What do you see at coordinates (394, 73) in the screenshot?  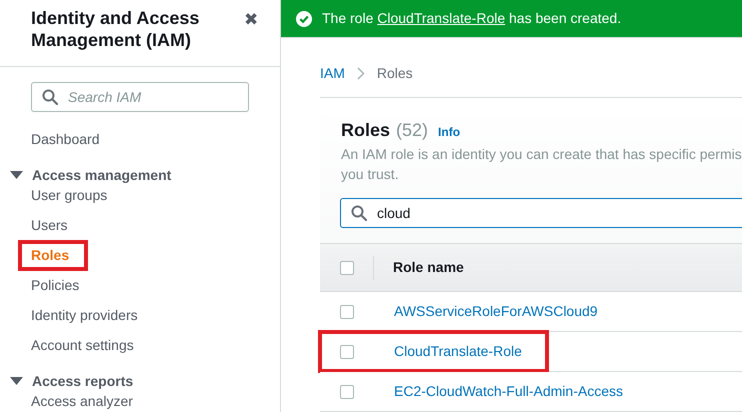 I see `breadcrumb-item: Roles` at bounding box center [394, 73].